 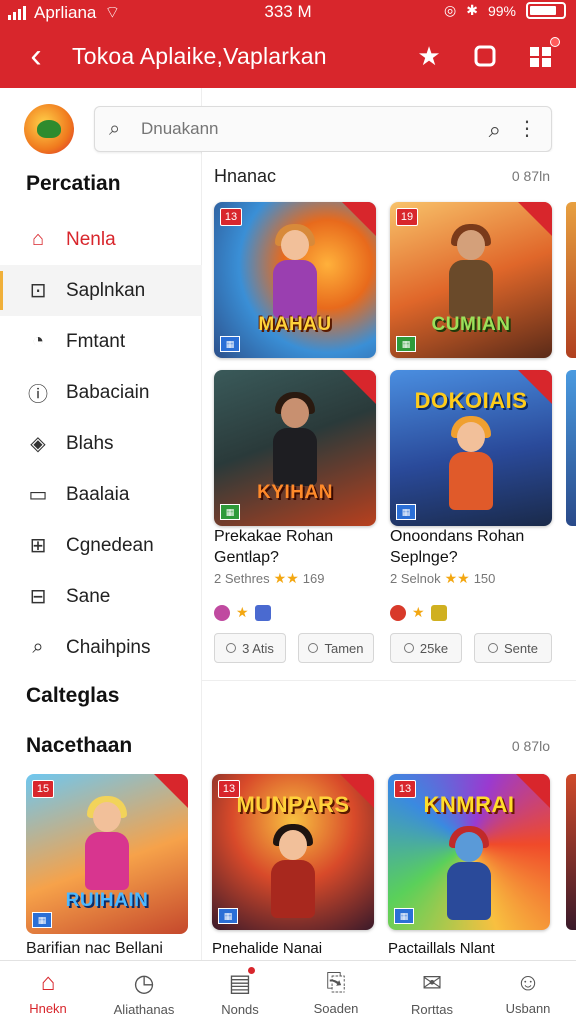 What do you see at coordinates (38, 444) in the screenshot?
I see `pin-icon: ◈` at bounding box center [38, 444].